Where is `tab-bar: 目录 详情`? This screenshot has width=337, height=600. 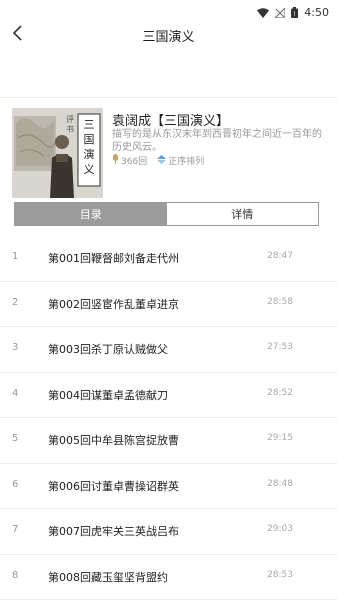 tab-bar: 目录 详情 is located at coordinates (166, 214).